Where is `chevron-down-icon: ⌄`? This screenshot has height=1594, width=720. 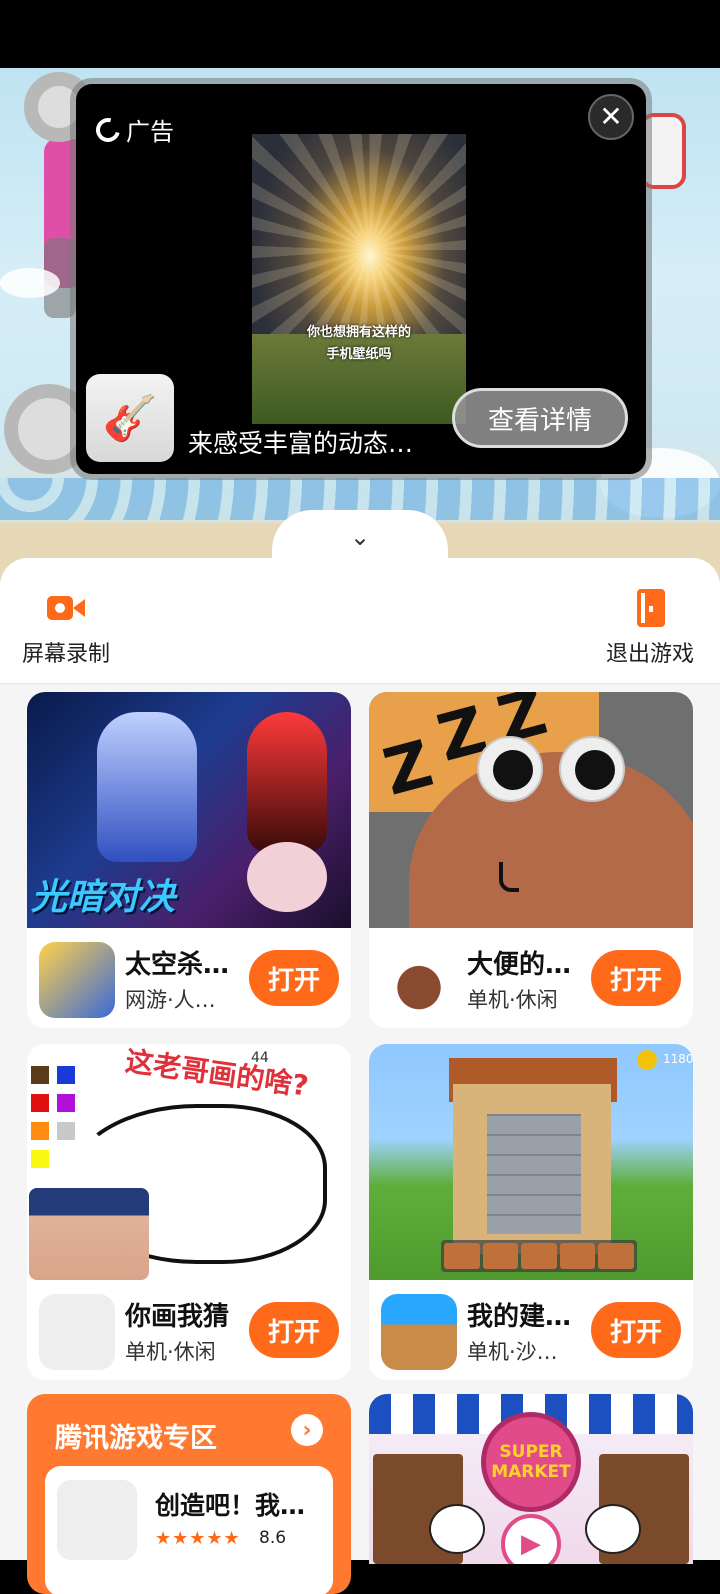
chevron-down-icon: ⌄ is located at coordinates (360, 537).